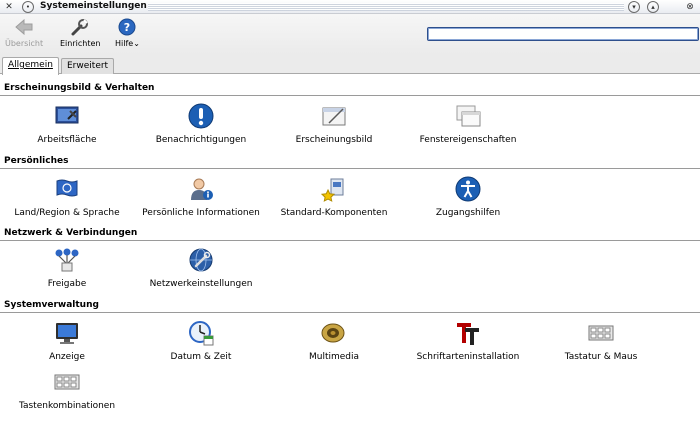 This screenshot has width=700, height=440. I want to click on item-notifications-label: Benachrichtigungen, so click(201, 140).